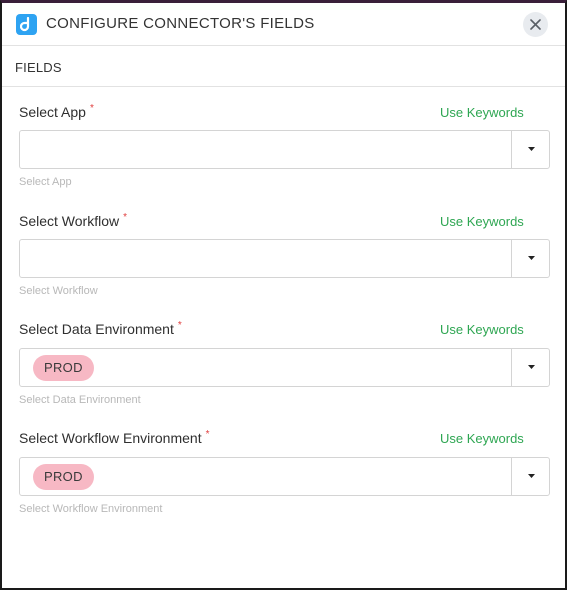 The height and width of the screenshot is (590, 567). Describe the element at coordinates (96, 329) in the screenshot. I see `select-data-environment-label-text: Select Data Environment` at that location.